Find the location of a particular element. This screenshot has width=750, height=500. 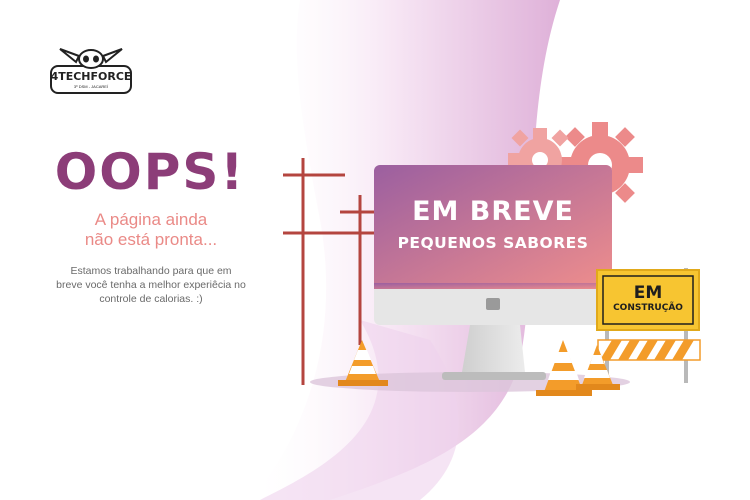

sign-line-1: EM is located at coordinates (648, 293).